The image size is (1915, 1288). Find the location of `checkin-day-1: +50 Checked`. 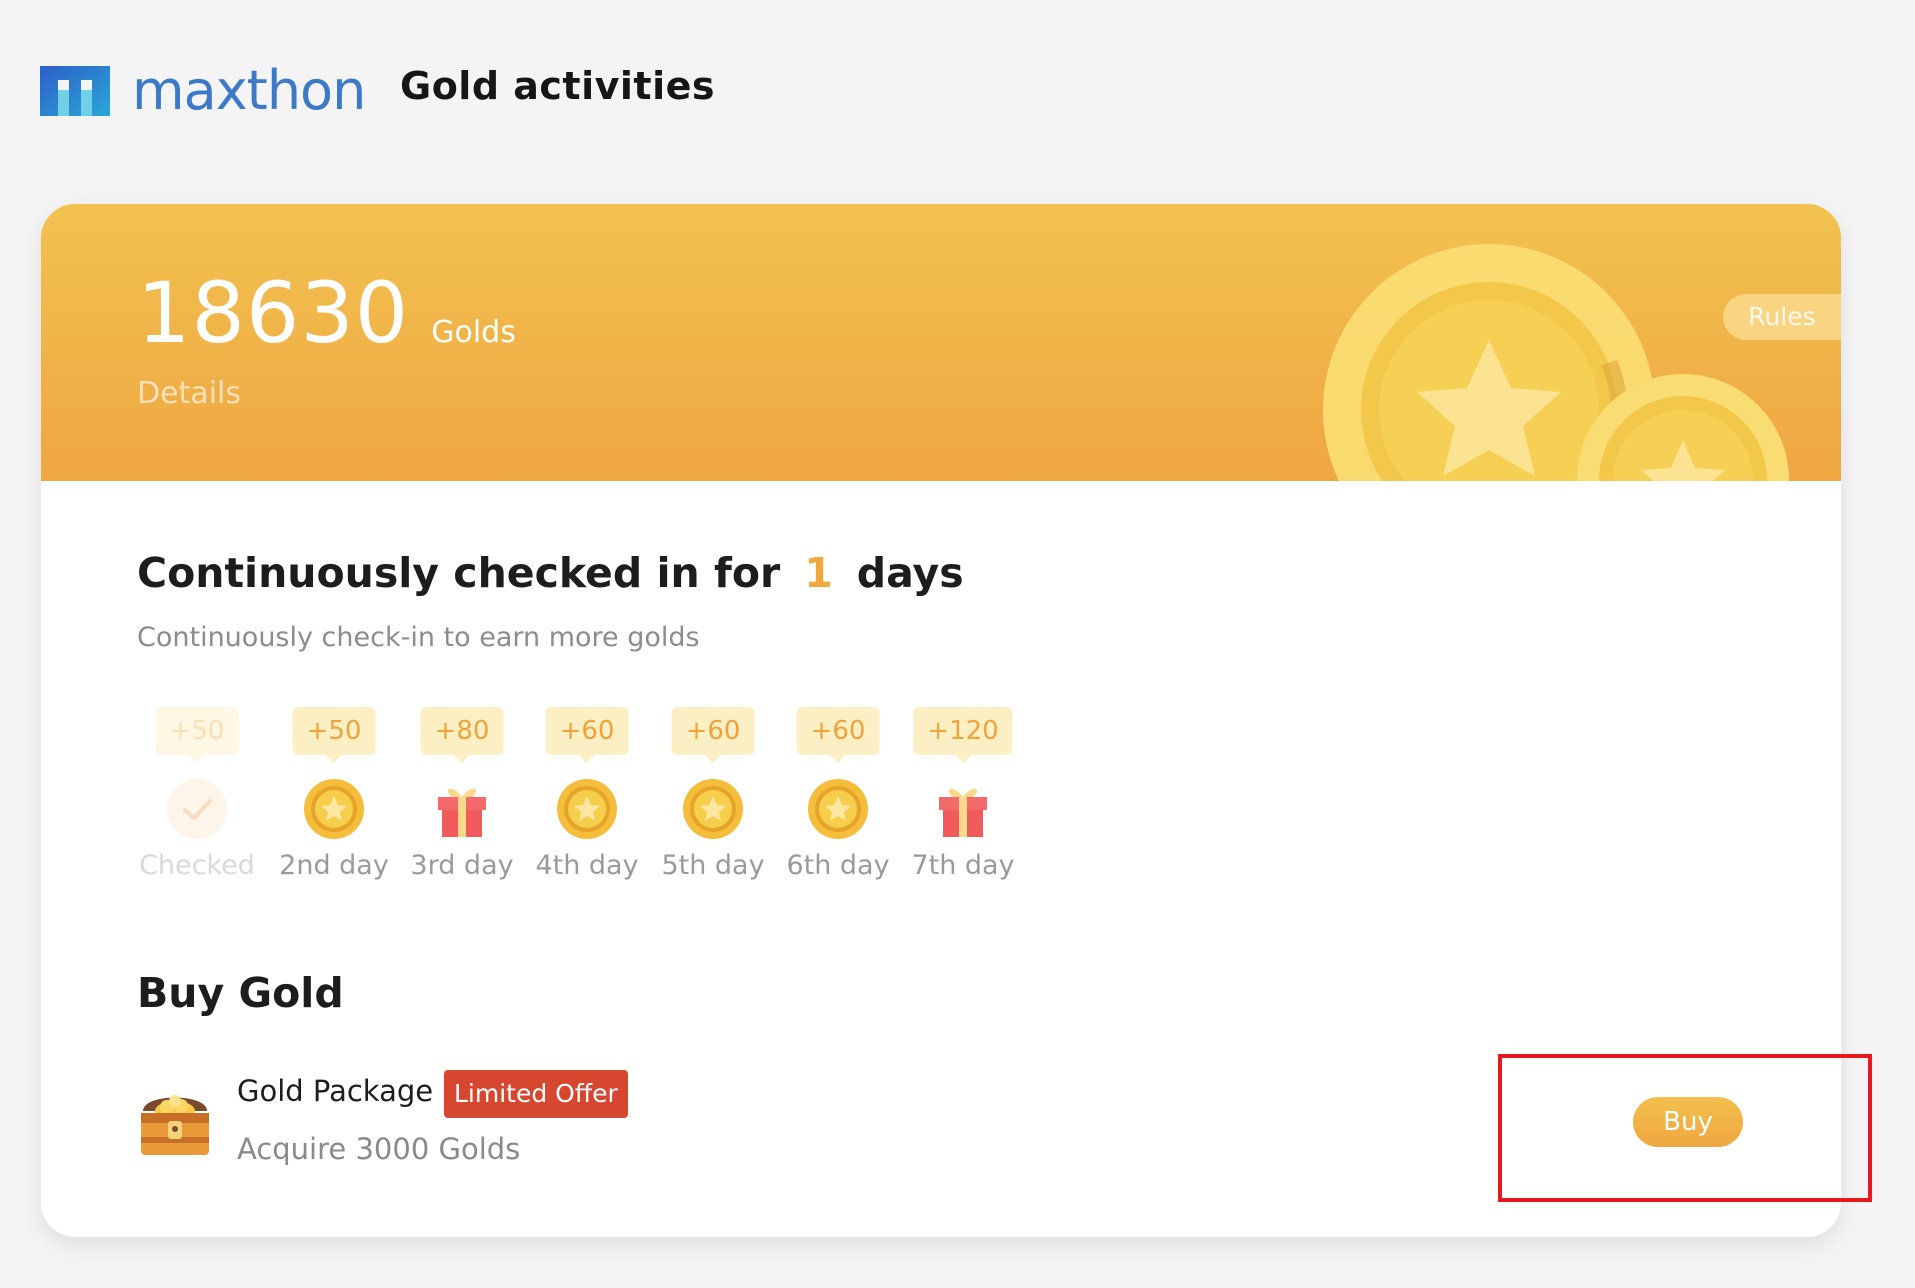

checkin-day-1: +50 Checked is located at coordinates (197, 797).